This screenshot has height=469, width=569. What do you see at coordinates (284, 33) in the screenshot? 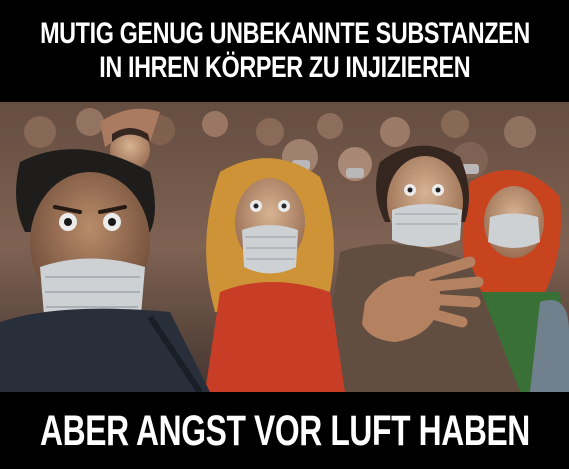
I see `top-caption-line-1: MUTIG GENUG UNBEKANNTE SUBSTANZEN` at bounding box center [284, 33].